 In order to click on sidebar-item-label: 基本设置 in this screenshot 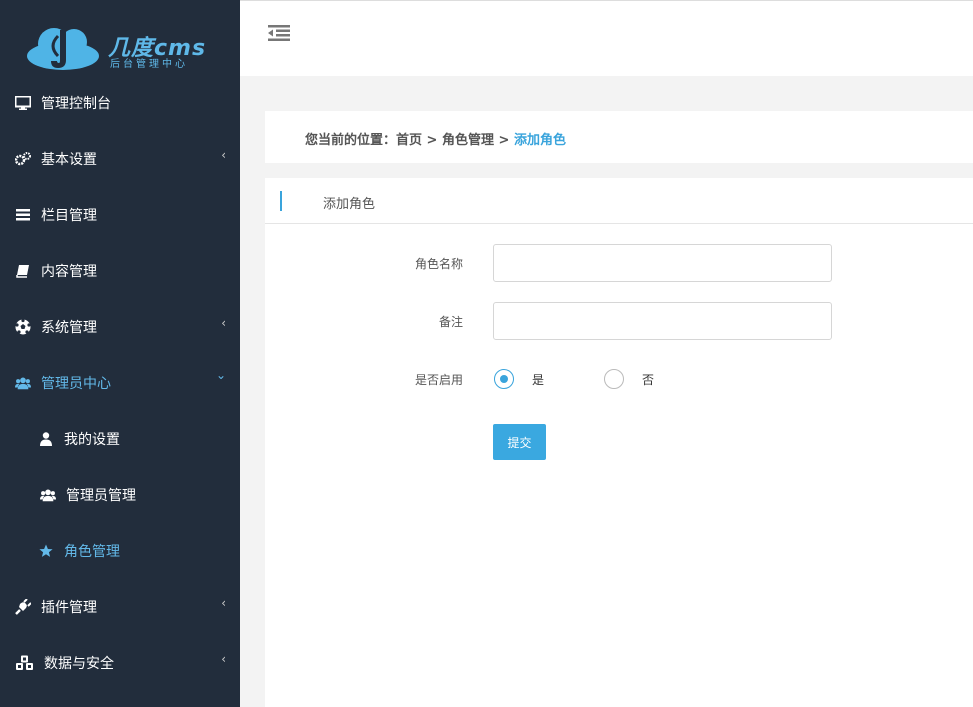, I will do `click(69, 160)`.